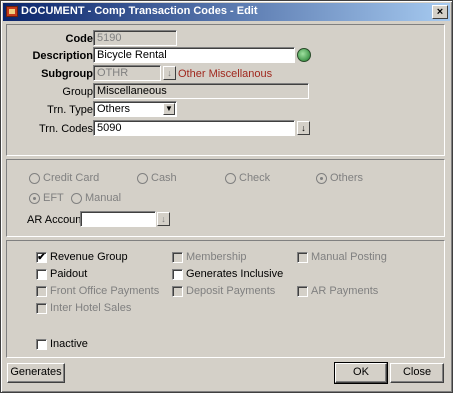 Image resolution: width=453 pixels, height=393 pixels. Describe the element at coordinates (103, 198) in the screenshot. I see `radio-label-manual: Manual` at that location.